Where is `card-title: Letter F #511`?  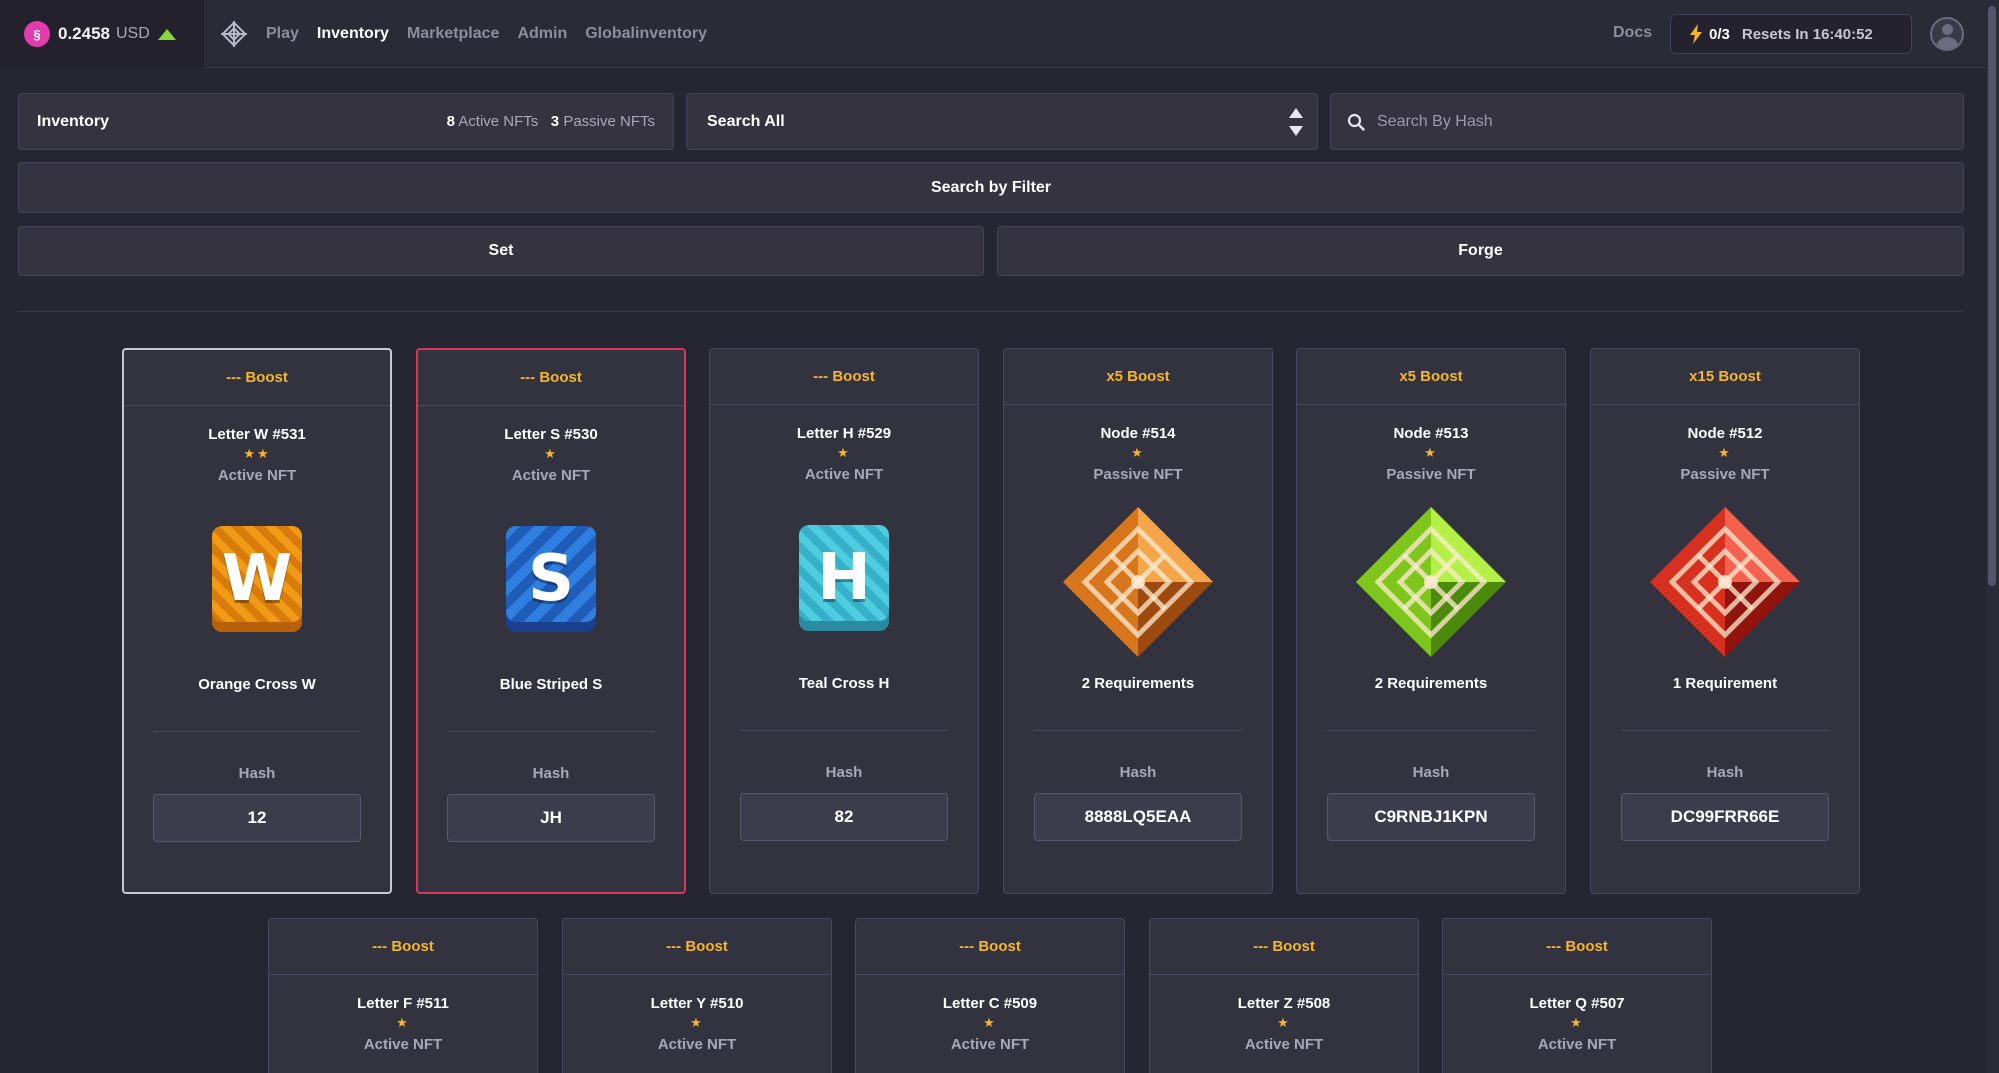
card-title: Letter F #511 is located at coordinates (403, 1003).